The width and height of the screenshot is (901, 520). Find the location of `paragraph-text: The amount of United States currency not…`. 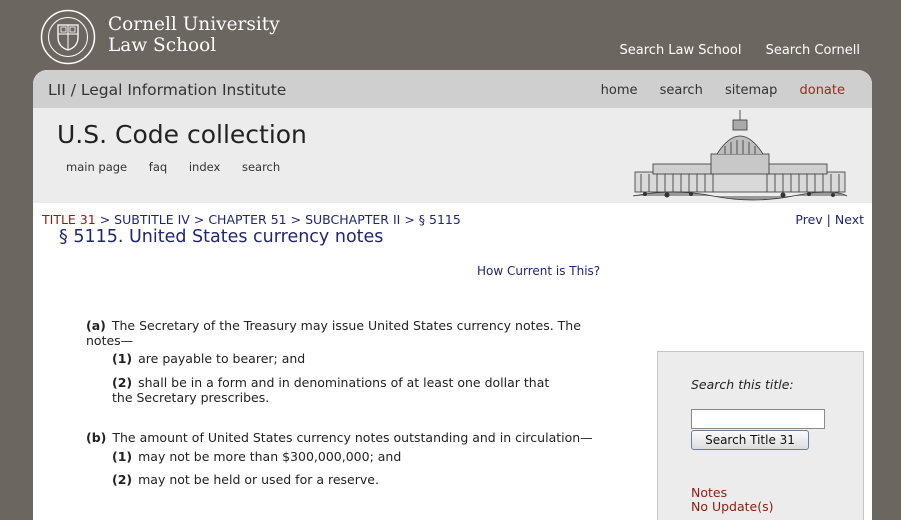

paragraph-text: The amount of United States currency not… is located at coordinates (352, 437).